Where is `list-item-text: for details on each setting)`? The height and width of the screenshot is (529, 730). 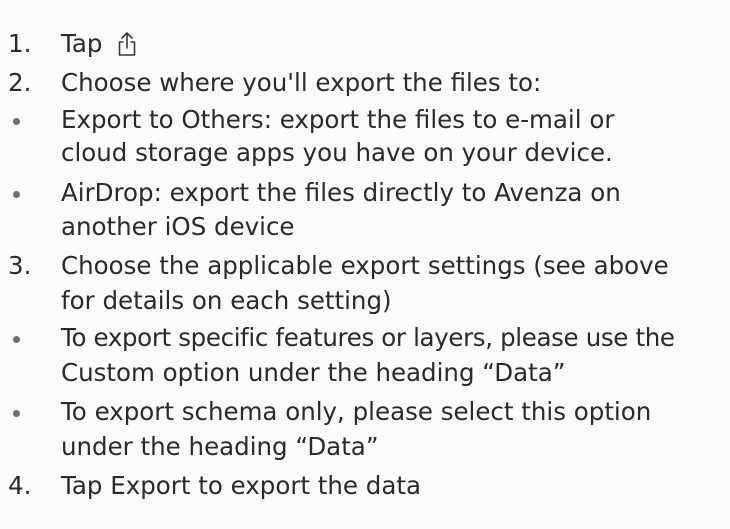
list-item-text: for details on each setting) is located at coordinates (226, 300).